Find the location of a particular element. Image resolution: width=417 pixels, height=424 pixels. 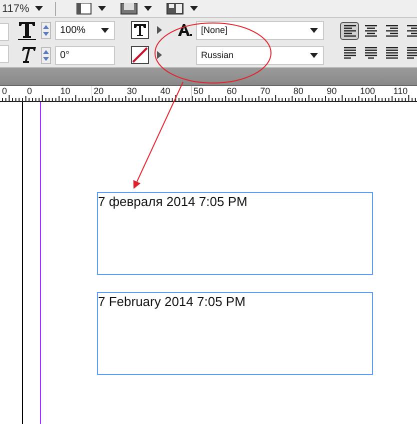

ruler-label: 70 is located at coordinates (264, 91).